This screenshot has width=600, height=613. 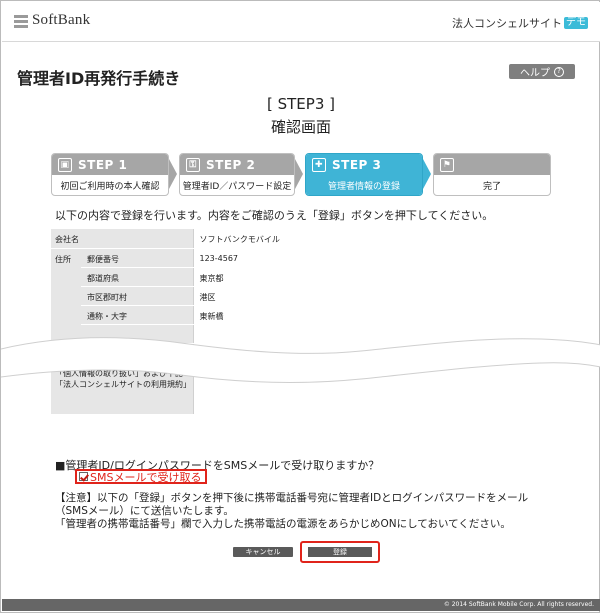 What do you see at coordinates (65, 164) in the screenshot?
I see `id-card-icon: ▣` at bounding box center [65, 164].